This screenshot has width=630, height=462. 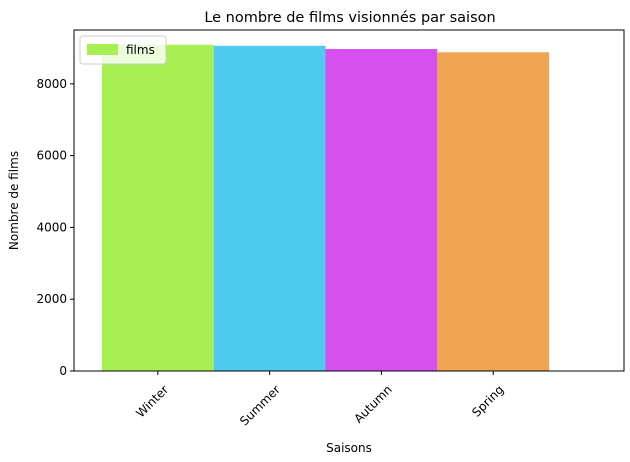 What do you see at coordinates (320, 399) in the screenshot?
I see `x-axis: Winter Summer Autumn Spring` at bounding box center [320, 399].